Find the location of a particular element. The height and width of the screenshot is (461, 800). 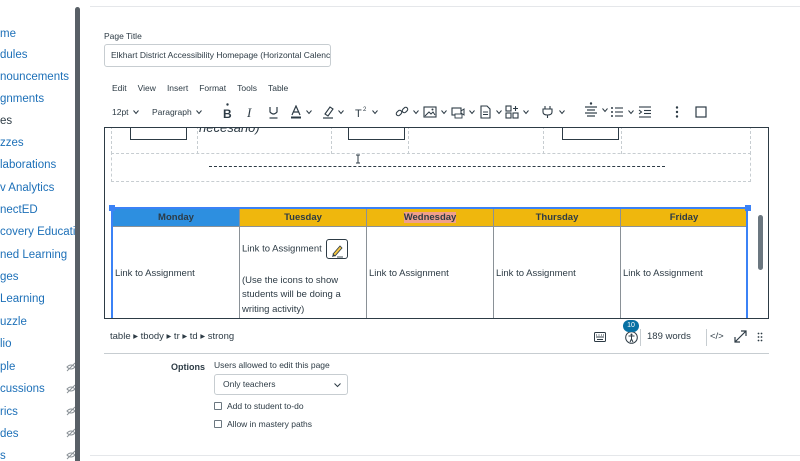

nav-item-outcomes: s is located at coordinates (3, 454).